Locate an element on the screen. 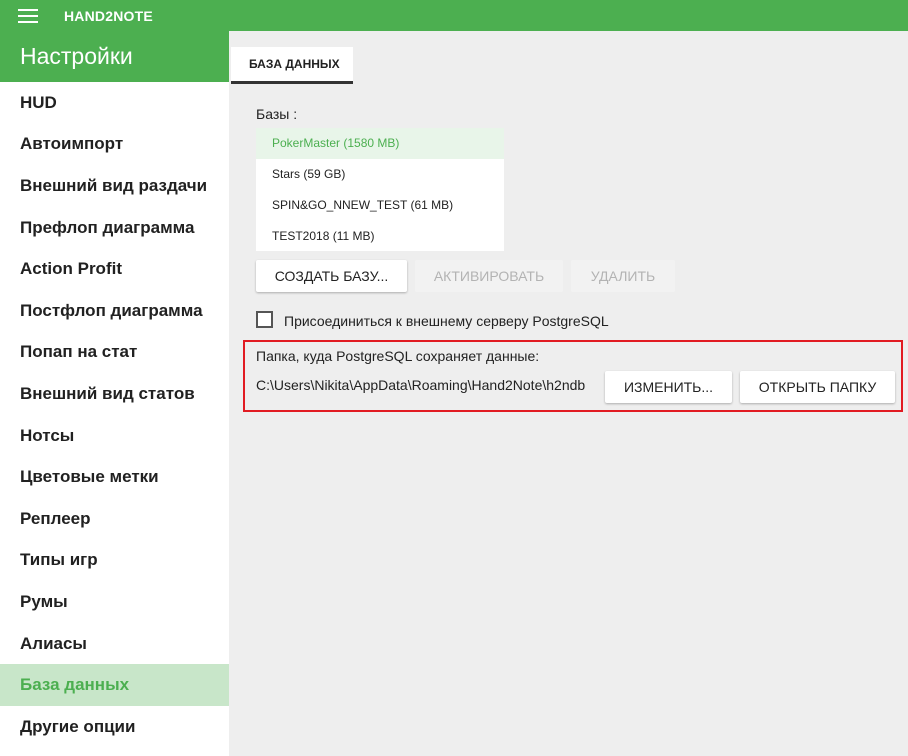 The width and height of the screenshot is (908, 756). list-item: Stars (59 GB) is located at coordinates (380, 174).